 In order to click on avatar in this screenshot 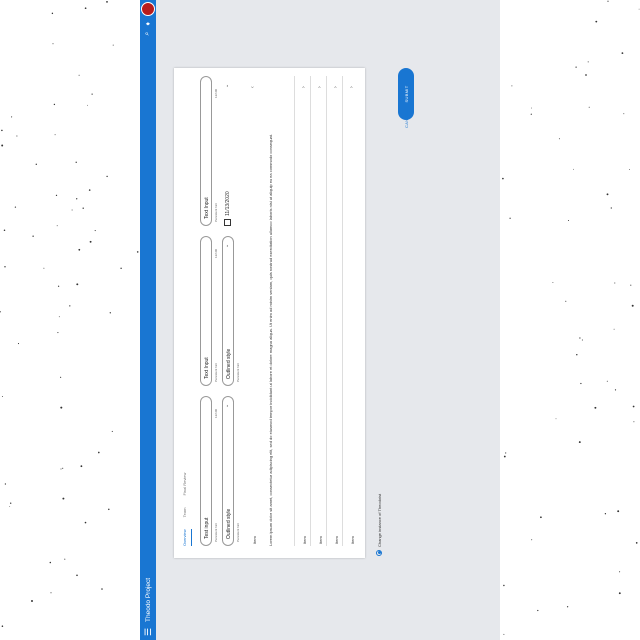, I will do `click(148, 9)`.